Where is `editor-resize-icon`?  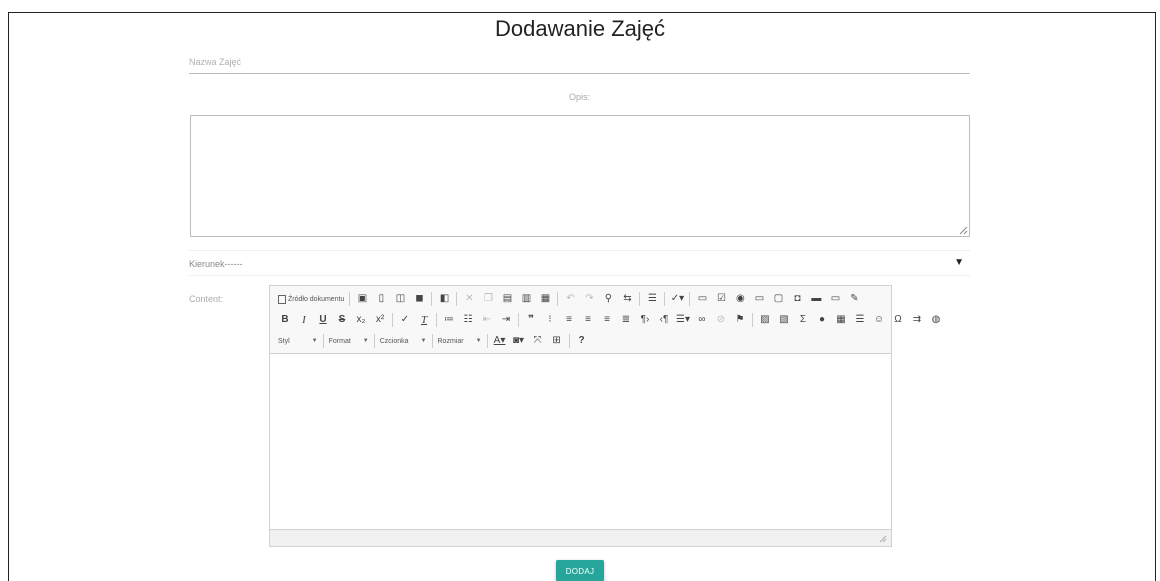
editor-resize-icon is located at coordinates (883, 539).